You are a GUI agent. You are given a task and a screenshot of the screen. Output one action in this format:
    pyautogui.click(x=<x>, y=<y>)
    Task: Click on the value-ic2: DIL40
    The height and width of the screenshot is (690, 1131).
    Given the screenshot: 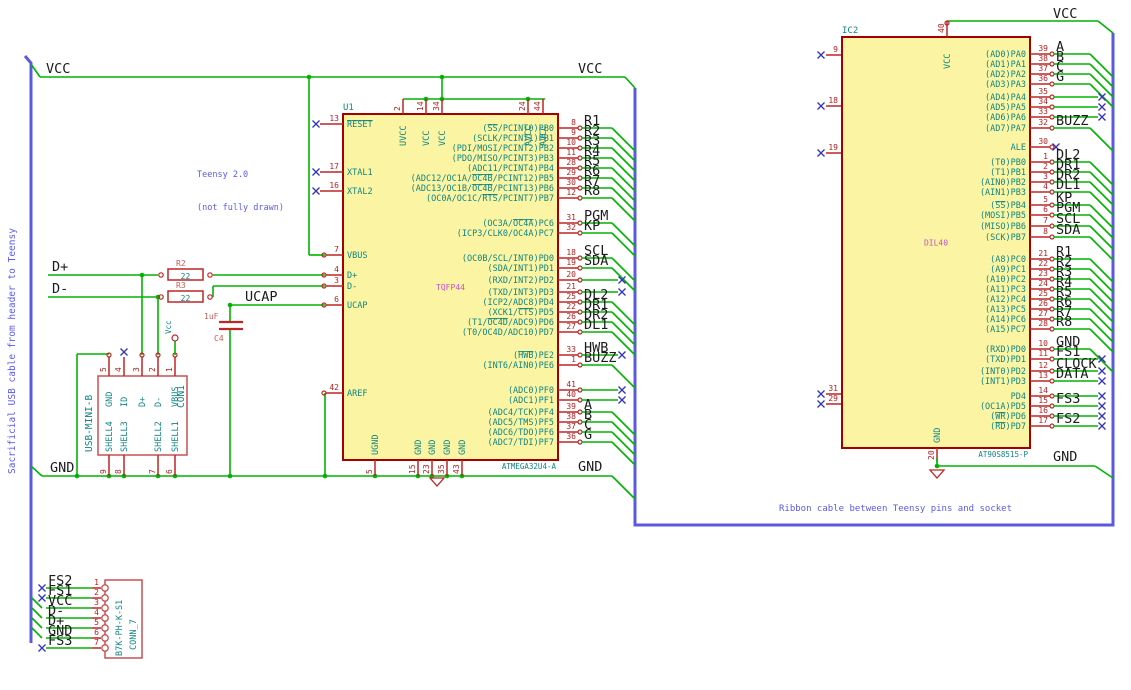 What is the action you would take?
    pyautogui.click(x=936, y=243)
    